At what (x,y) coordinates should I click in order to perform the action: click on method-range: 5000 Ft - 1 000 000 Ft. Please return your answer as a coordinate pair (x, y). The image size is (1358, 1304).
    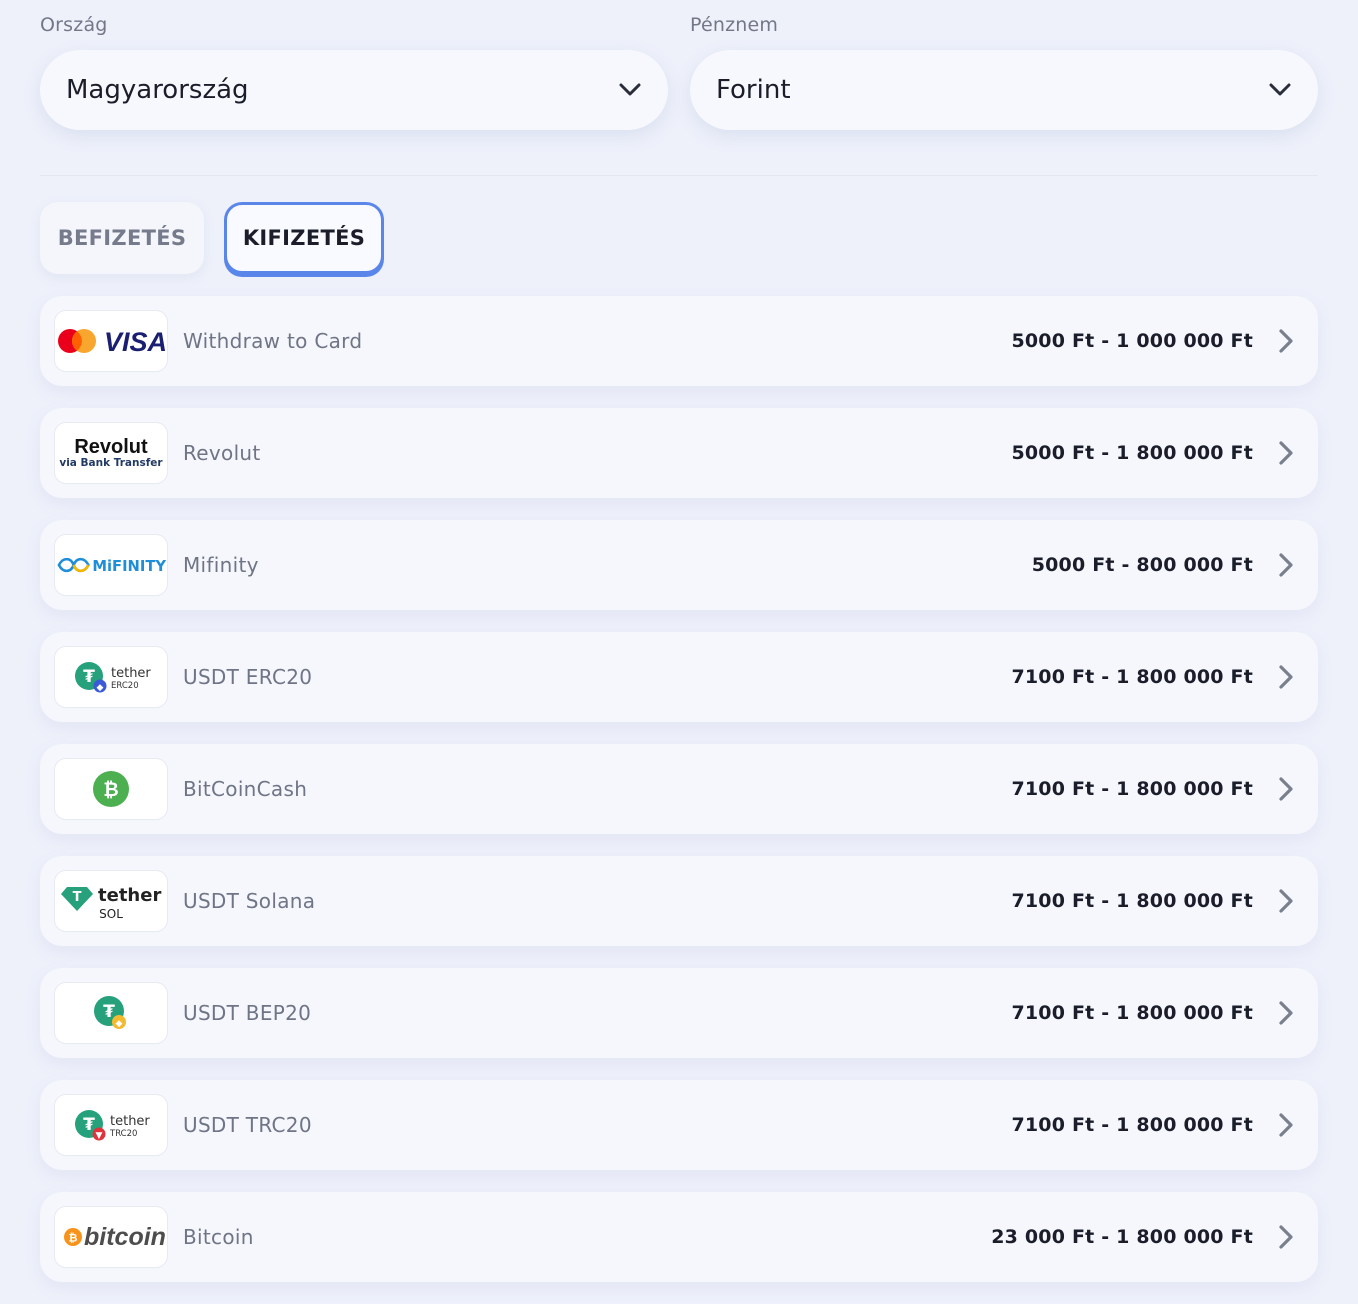
    Looking at the image, I should click on (1132, 341).